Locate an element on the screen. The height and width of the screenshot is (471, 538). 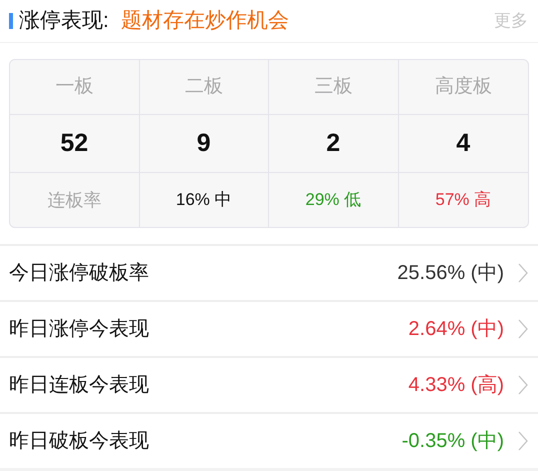
metric-label: 今日涨停破板率 is located at coordinates (79, 273).